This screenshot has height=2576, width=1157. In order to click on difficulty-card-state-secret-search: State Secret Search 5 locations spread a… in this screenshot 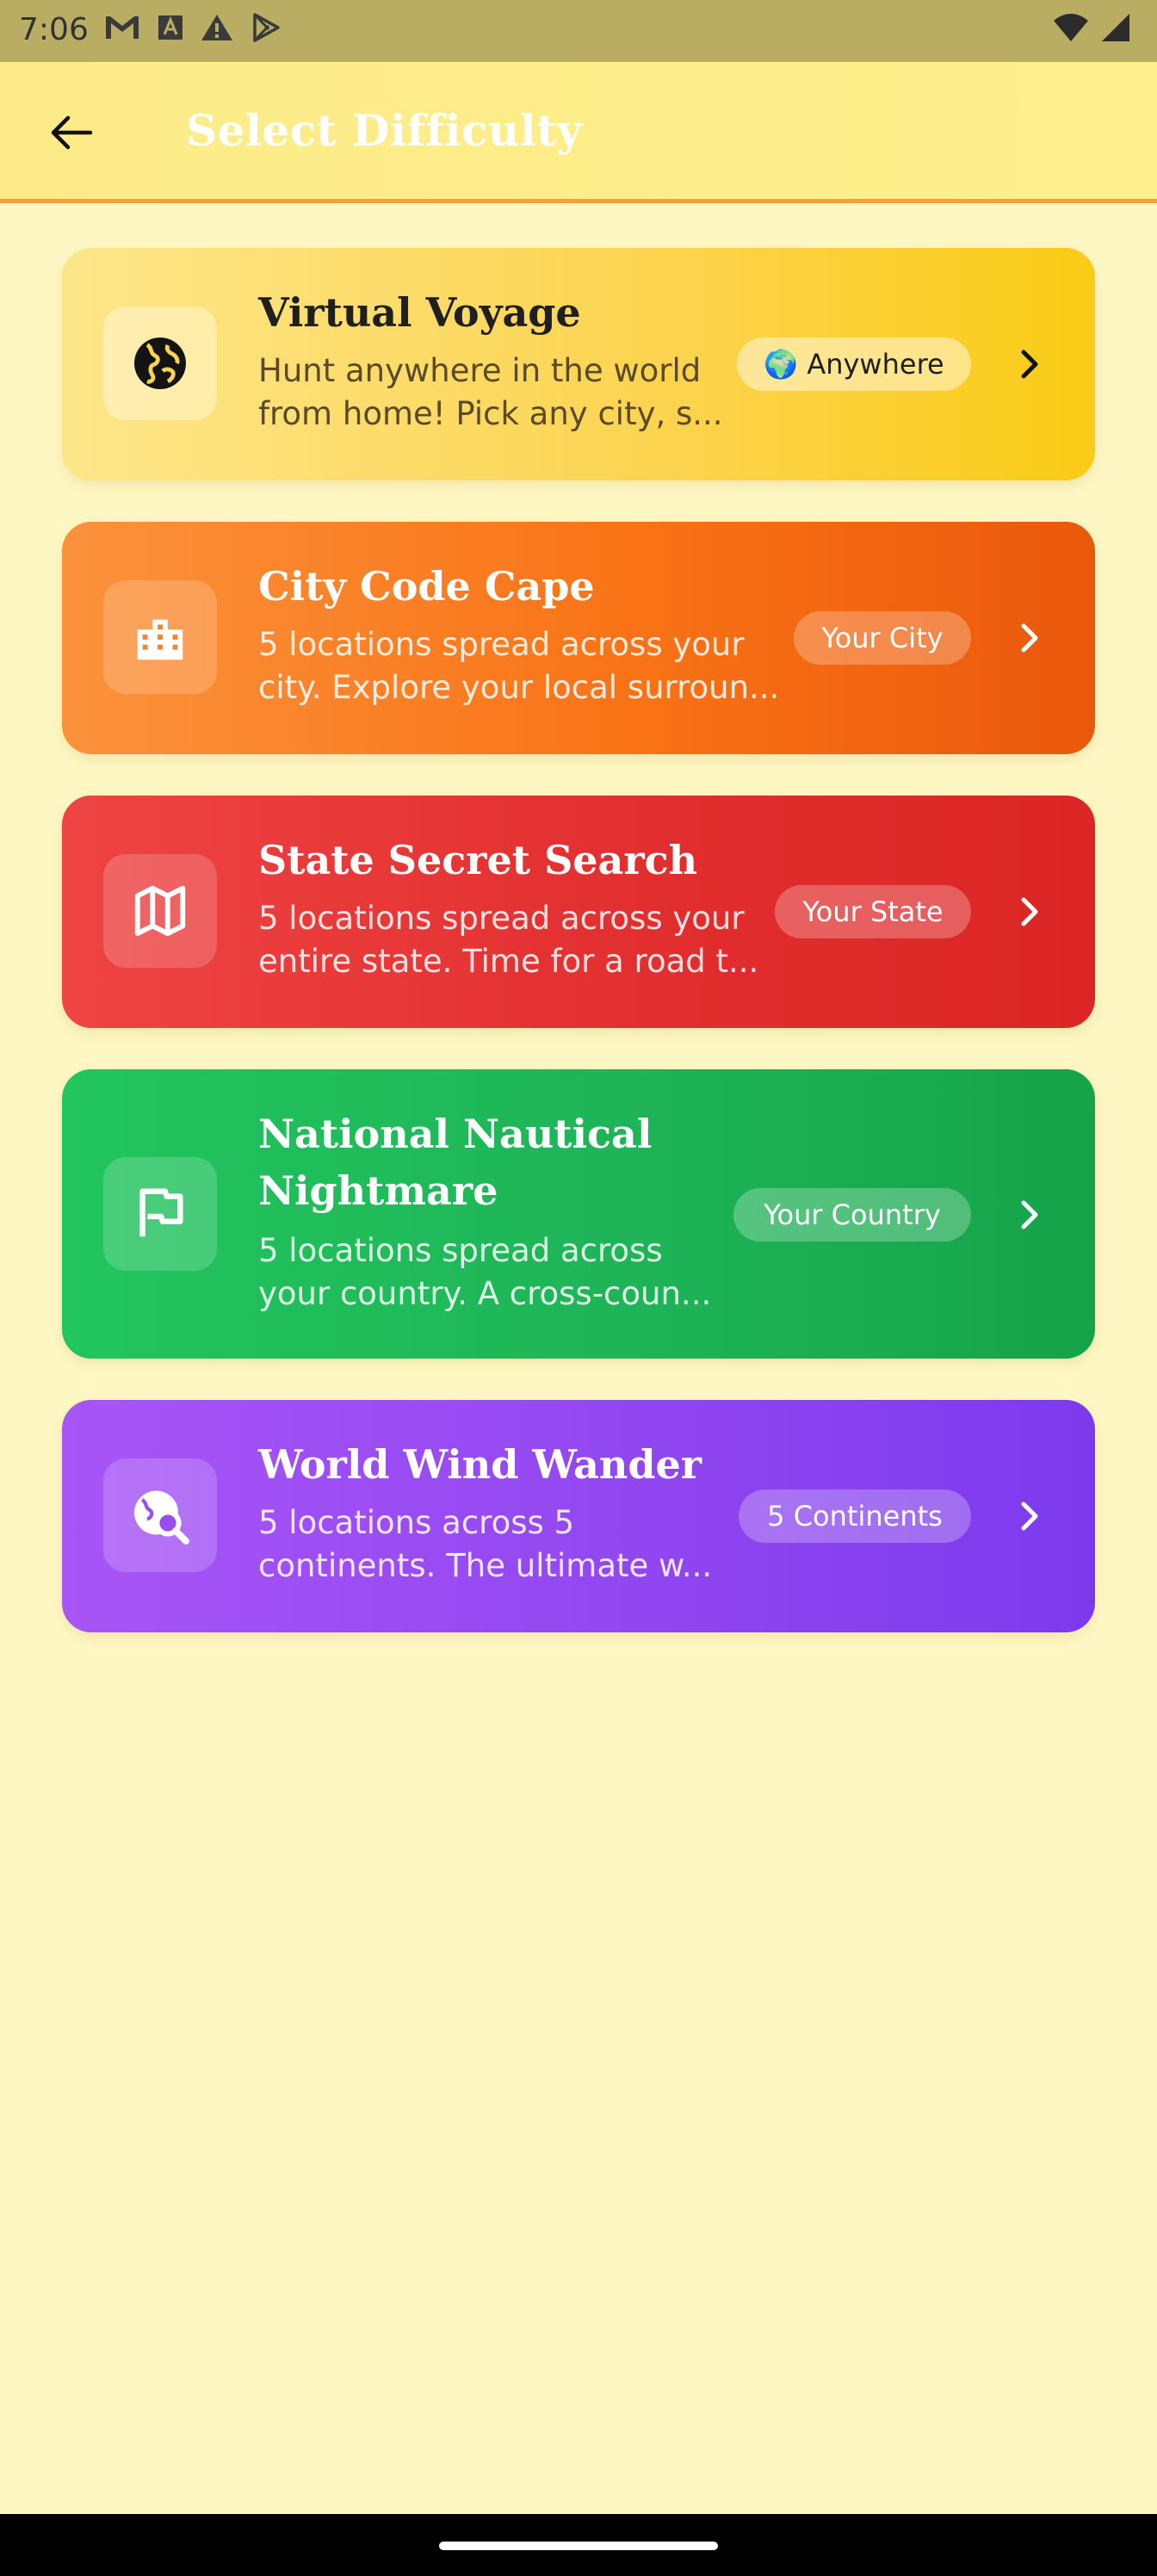, I will do `click(579, 912)`.